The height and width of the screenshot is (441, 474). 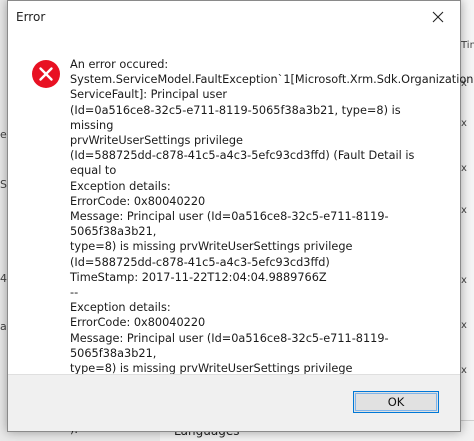 What do you see at coordinates (46, 74) in the screenshot?
I see `error-icon` at bounding box center [46, 74].